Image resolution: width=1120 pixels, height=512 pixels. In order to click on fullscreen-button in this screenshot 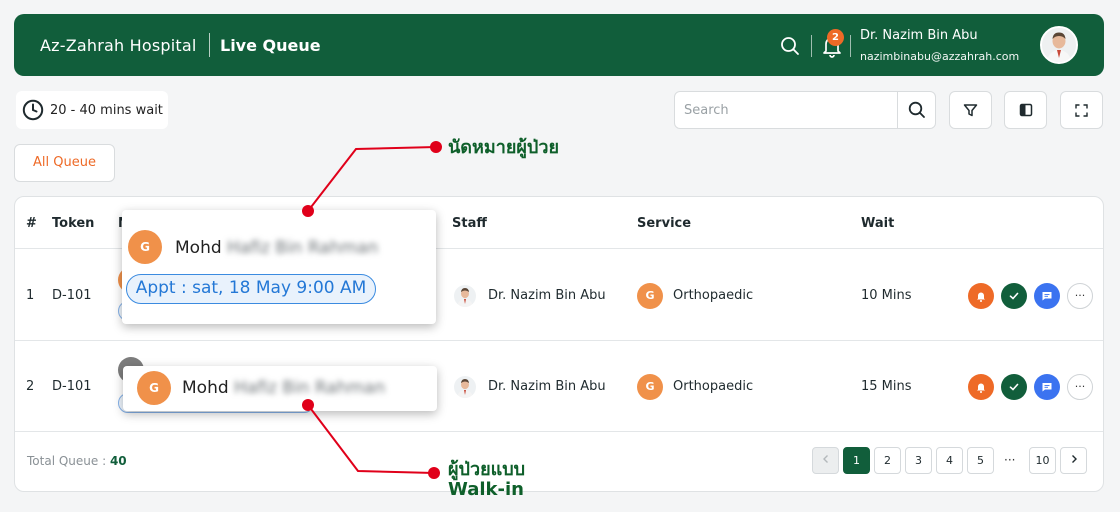, I will do `click(1081, 110)`.